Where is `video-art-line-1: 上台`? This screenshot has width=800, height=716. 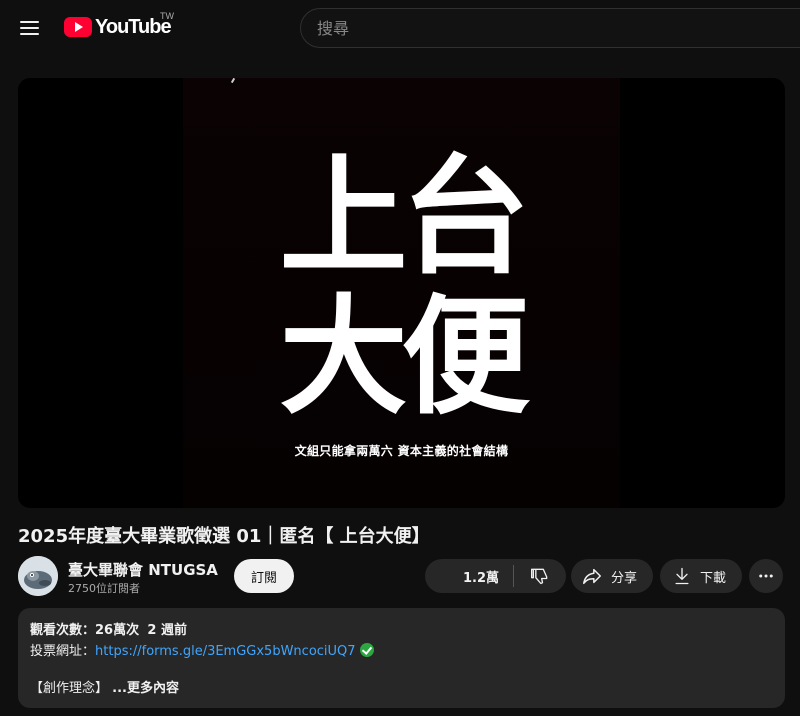
video-art-line-1: 上台 is located at coordinates (404, 217).